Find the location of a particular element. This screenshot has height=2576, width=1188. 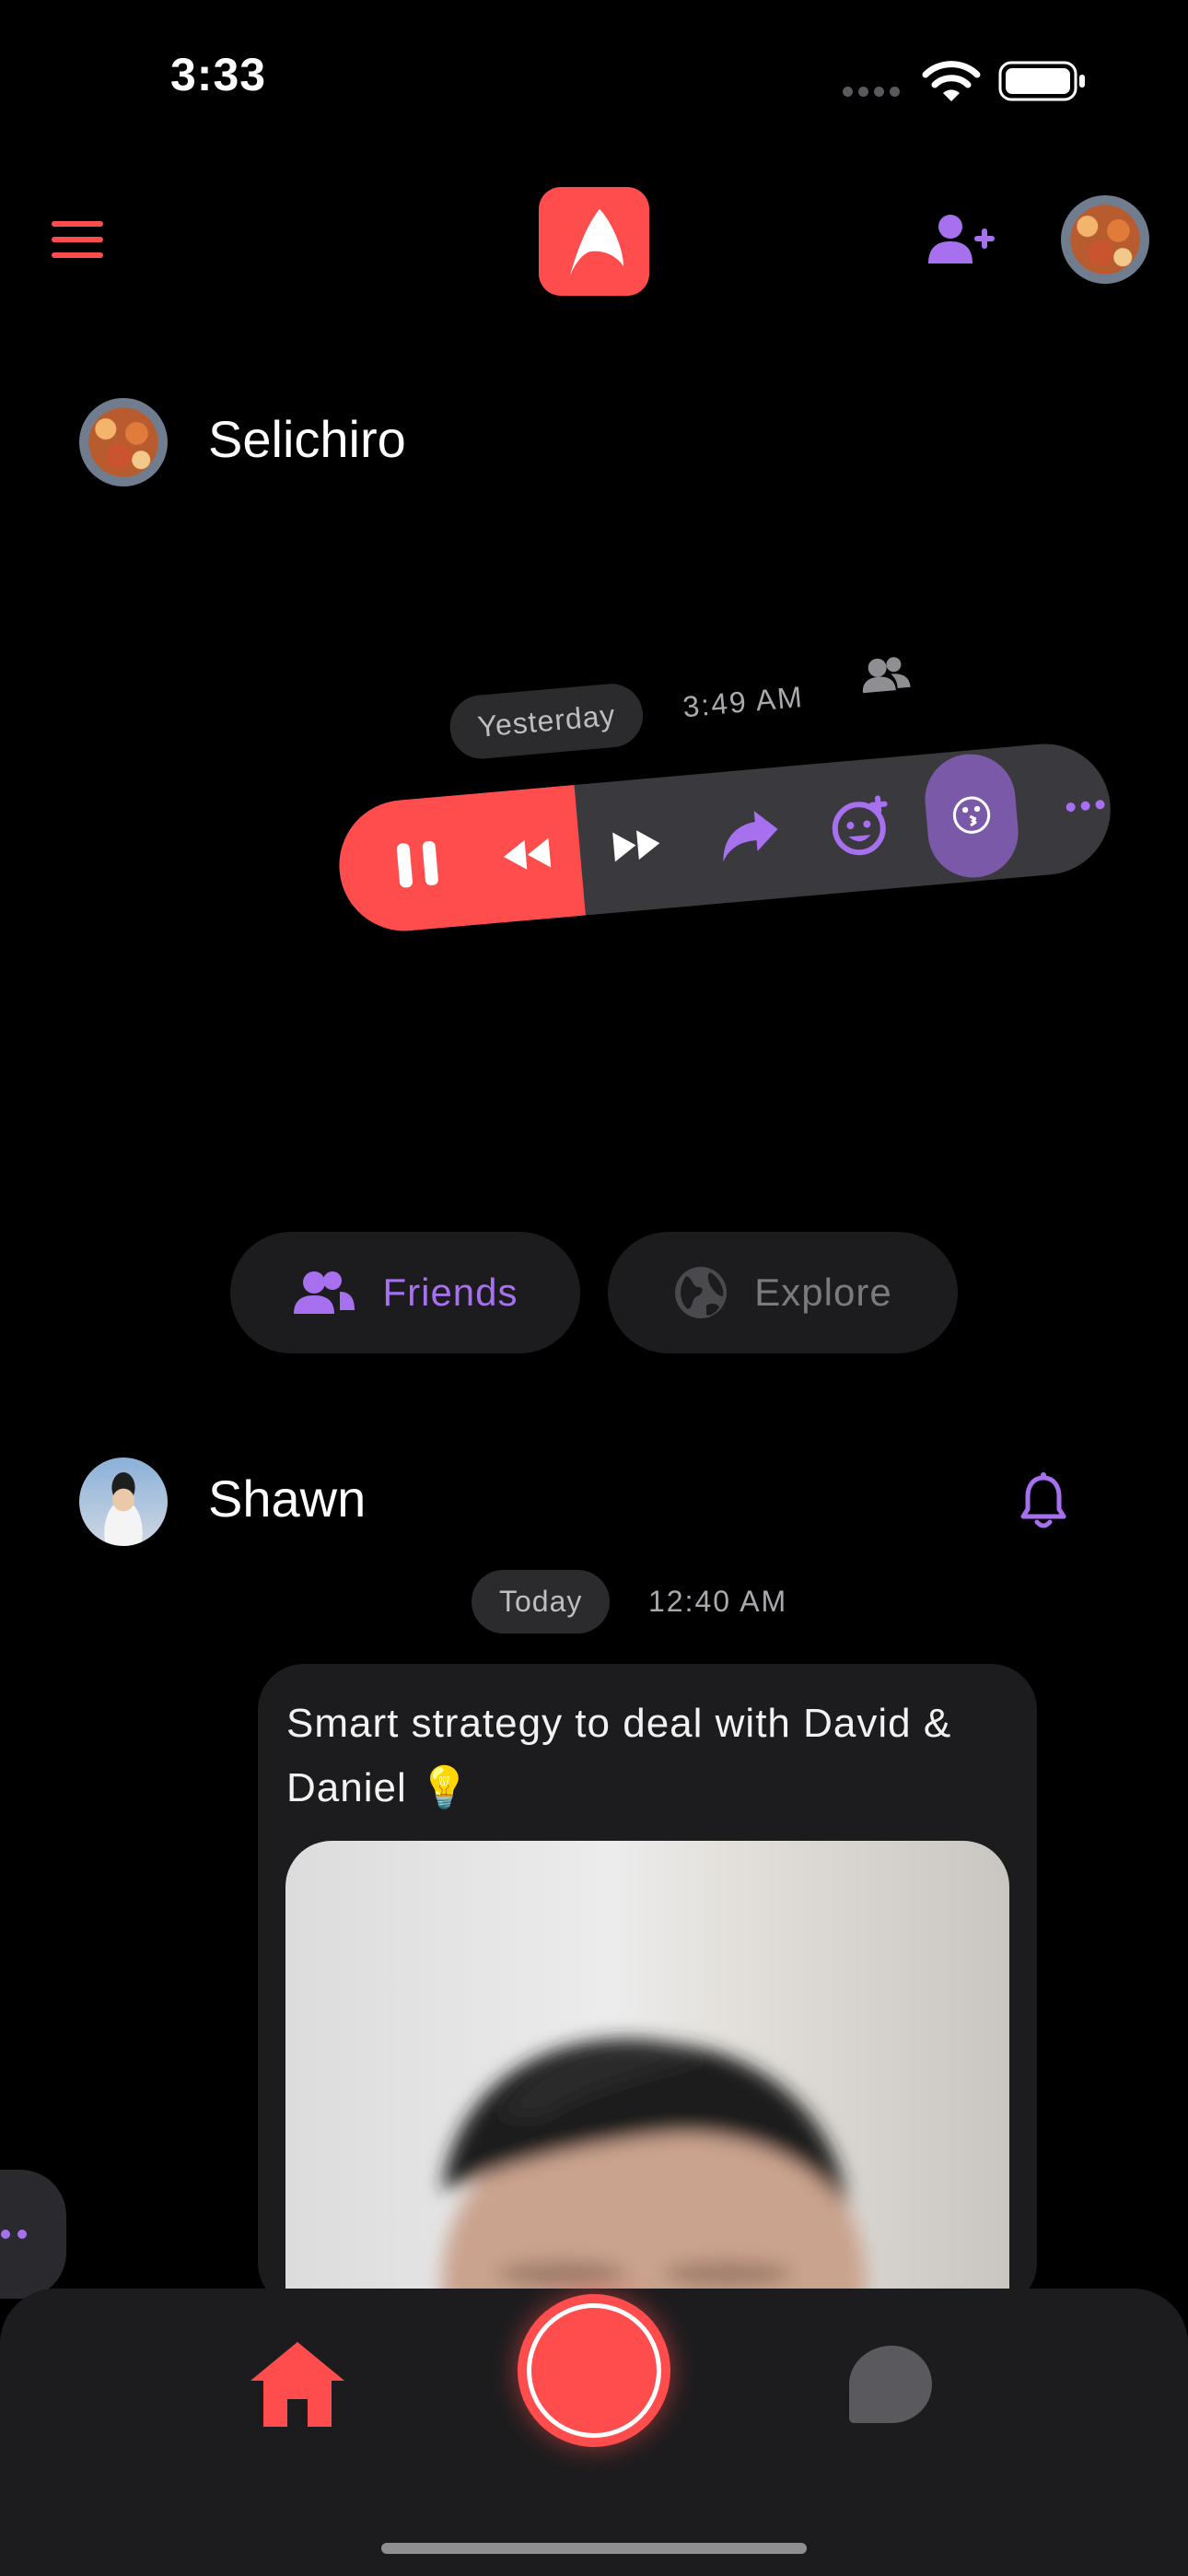

tab-explore: Explore is located at coordinates (783, 1292).